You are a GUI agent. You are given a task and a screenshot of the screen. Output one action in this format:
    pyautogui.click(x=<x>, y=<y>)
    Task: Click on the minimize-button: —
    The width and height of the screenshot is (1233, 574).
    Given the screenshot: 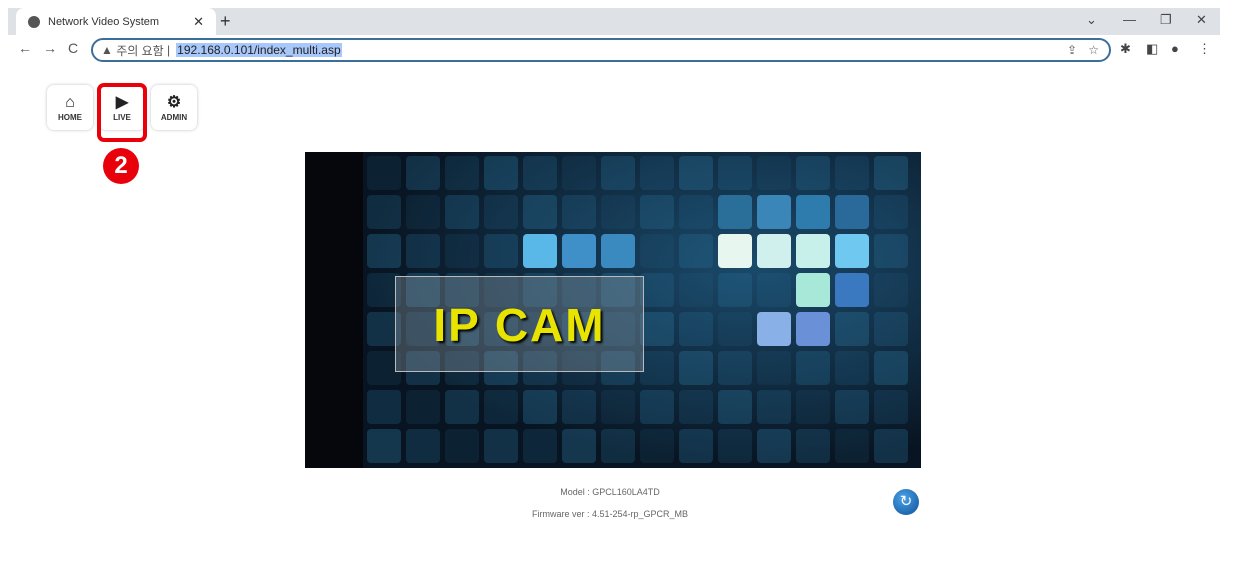 What is the action you would take?
    pyautogui.click(x=1129, y=19)
    